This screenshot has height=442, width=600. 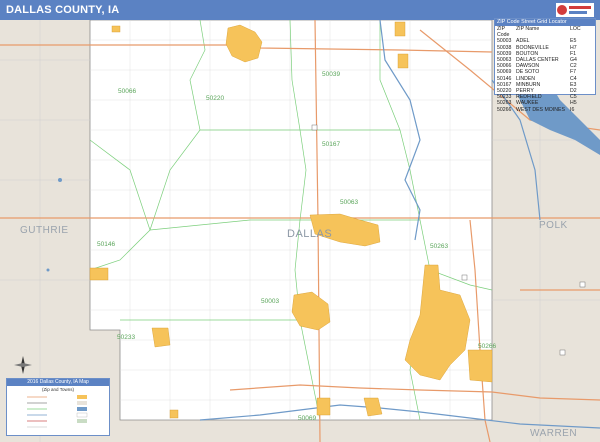 What do you see at coordinates (403, 61) in the screenshot?
I see `town-granger` at bounding box center [403, 61].